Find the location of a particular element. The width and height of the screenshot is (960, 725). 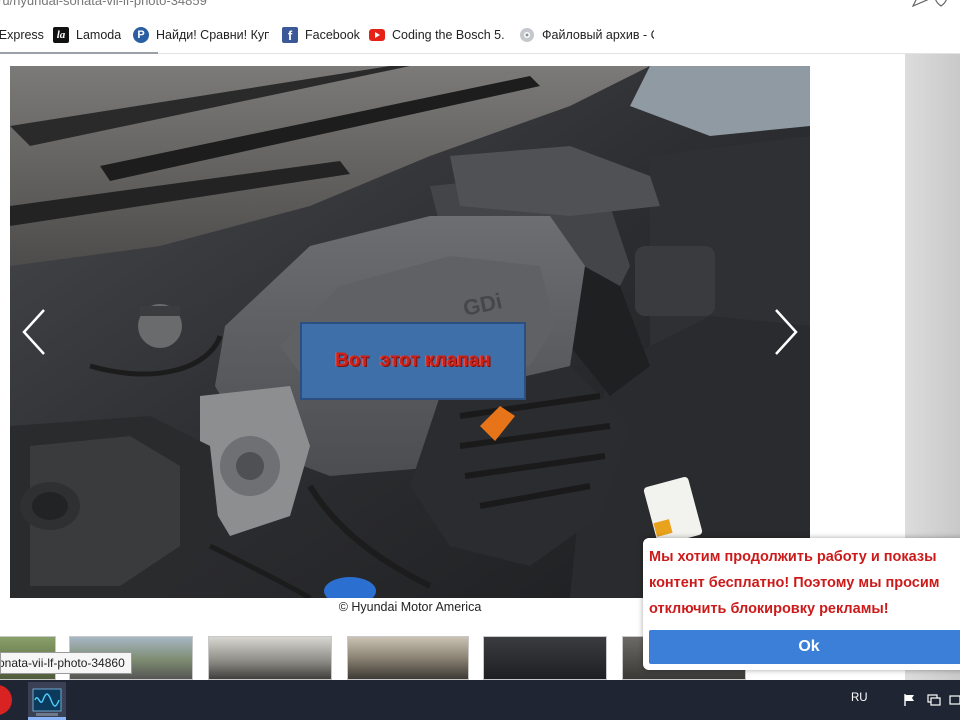

start-button is located at coordinates (6, 700).